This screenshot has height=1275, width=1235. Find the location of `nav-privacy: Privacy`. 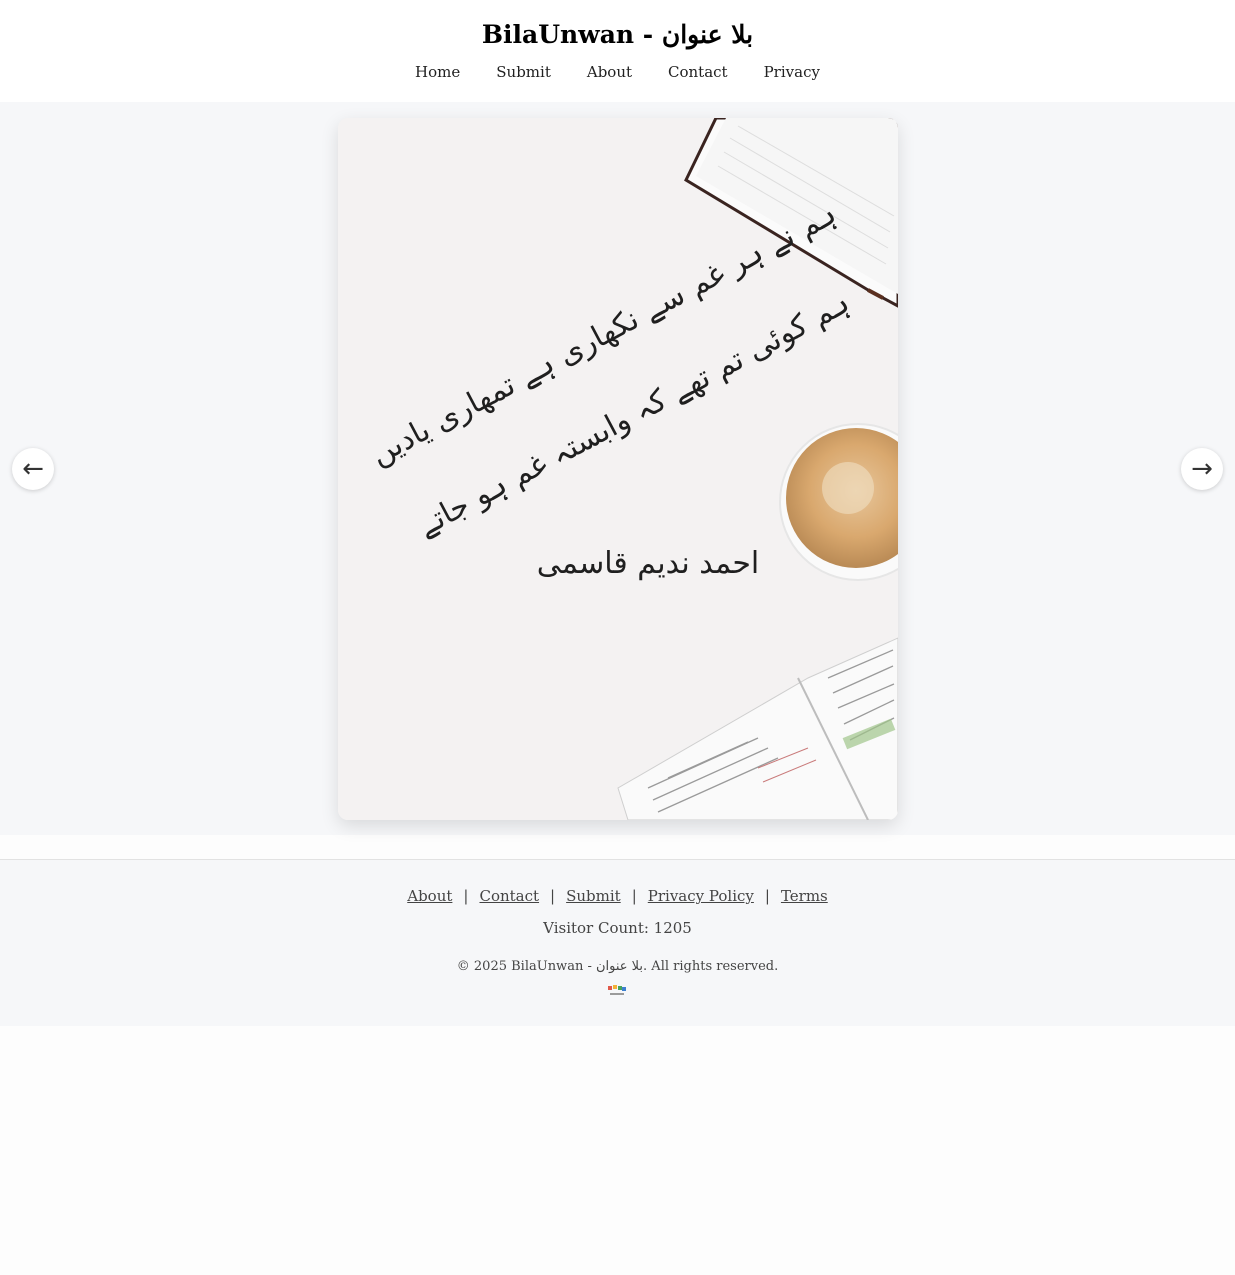

nav-privacy: Privacy is located at coordinates (792, 72).